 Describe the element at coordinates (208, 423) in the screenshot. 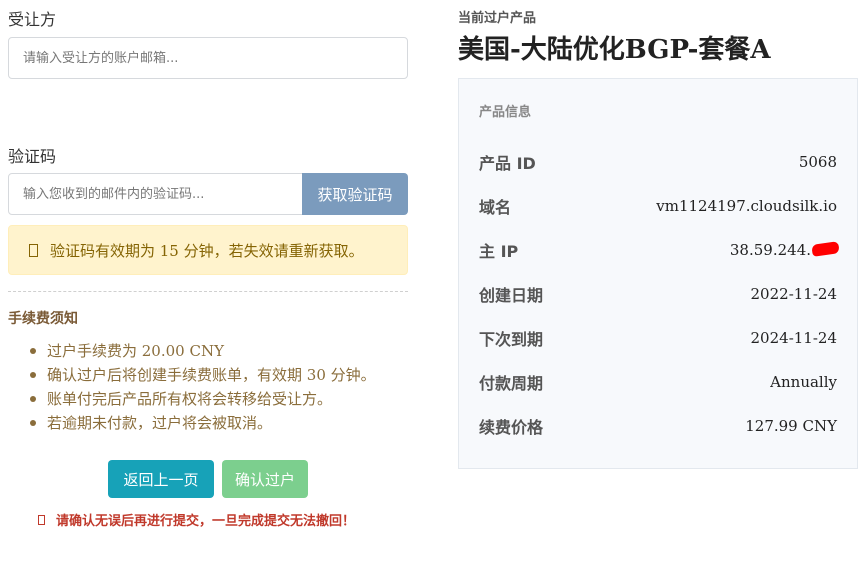

I see `fee-notice-item: 若逾期未付款，过户将会被取消。` at that location.